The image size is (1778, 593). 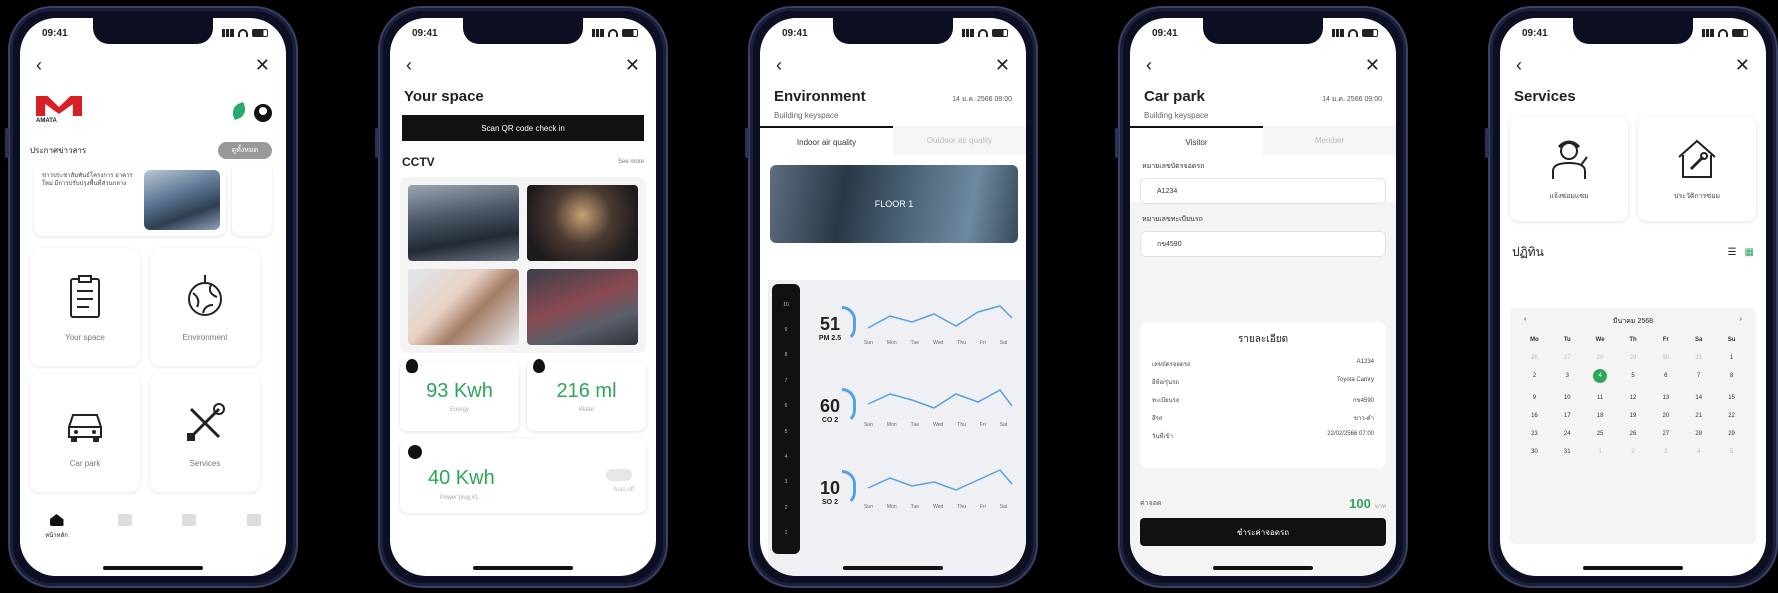 I want to click on repair-history-card: ประวัติการซ่อม, so click(x=1697, y=169).